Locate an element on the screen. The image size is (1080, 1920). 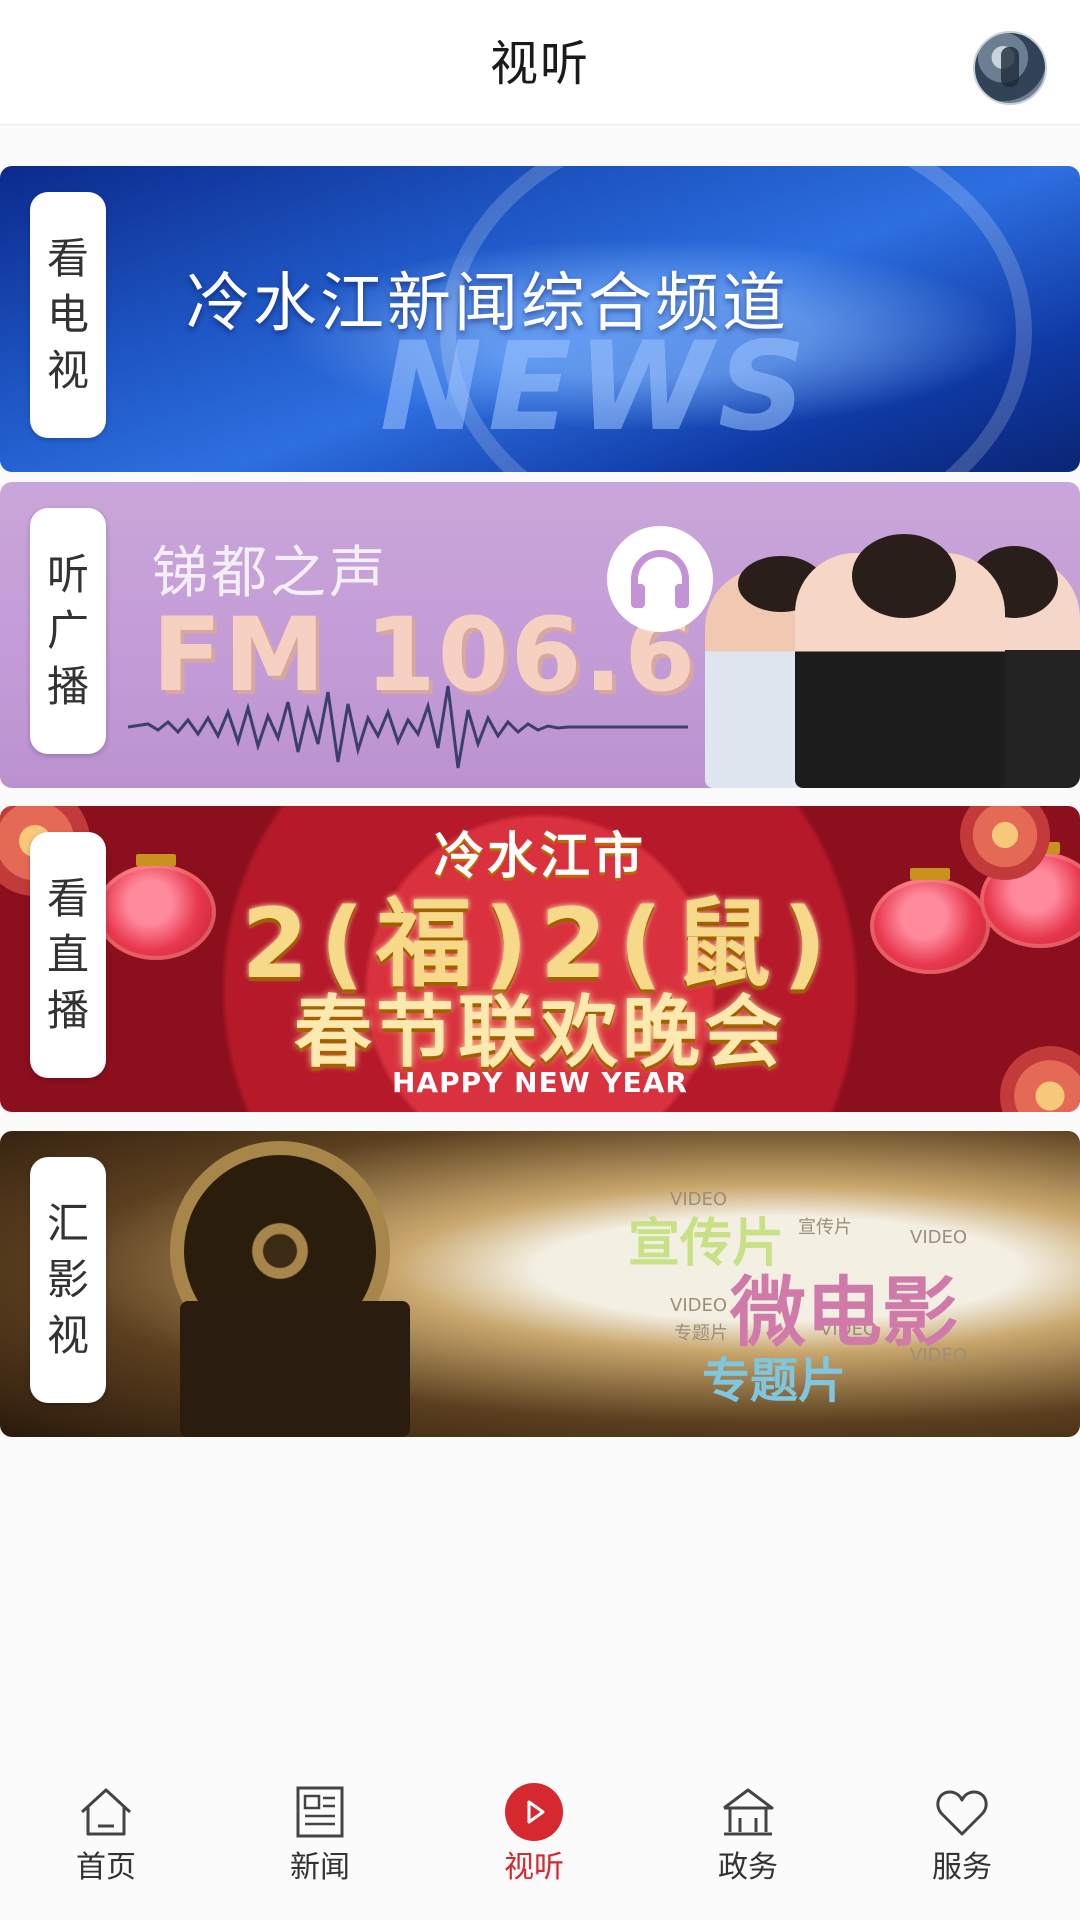
play-icon is located at coordinates (534, 1812).